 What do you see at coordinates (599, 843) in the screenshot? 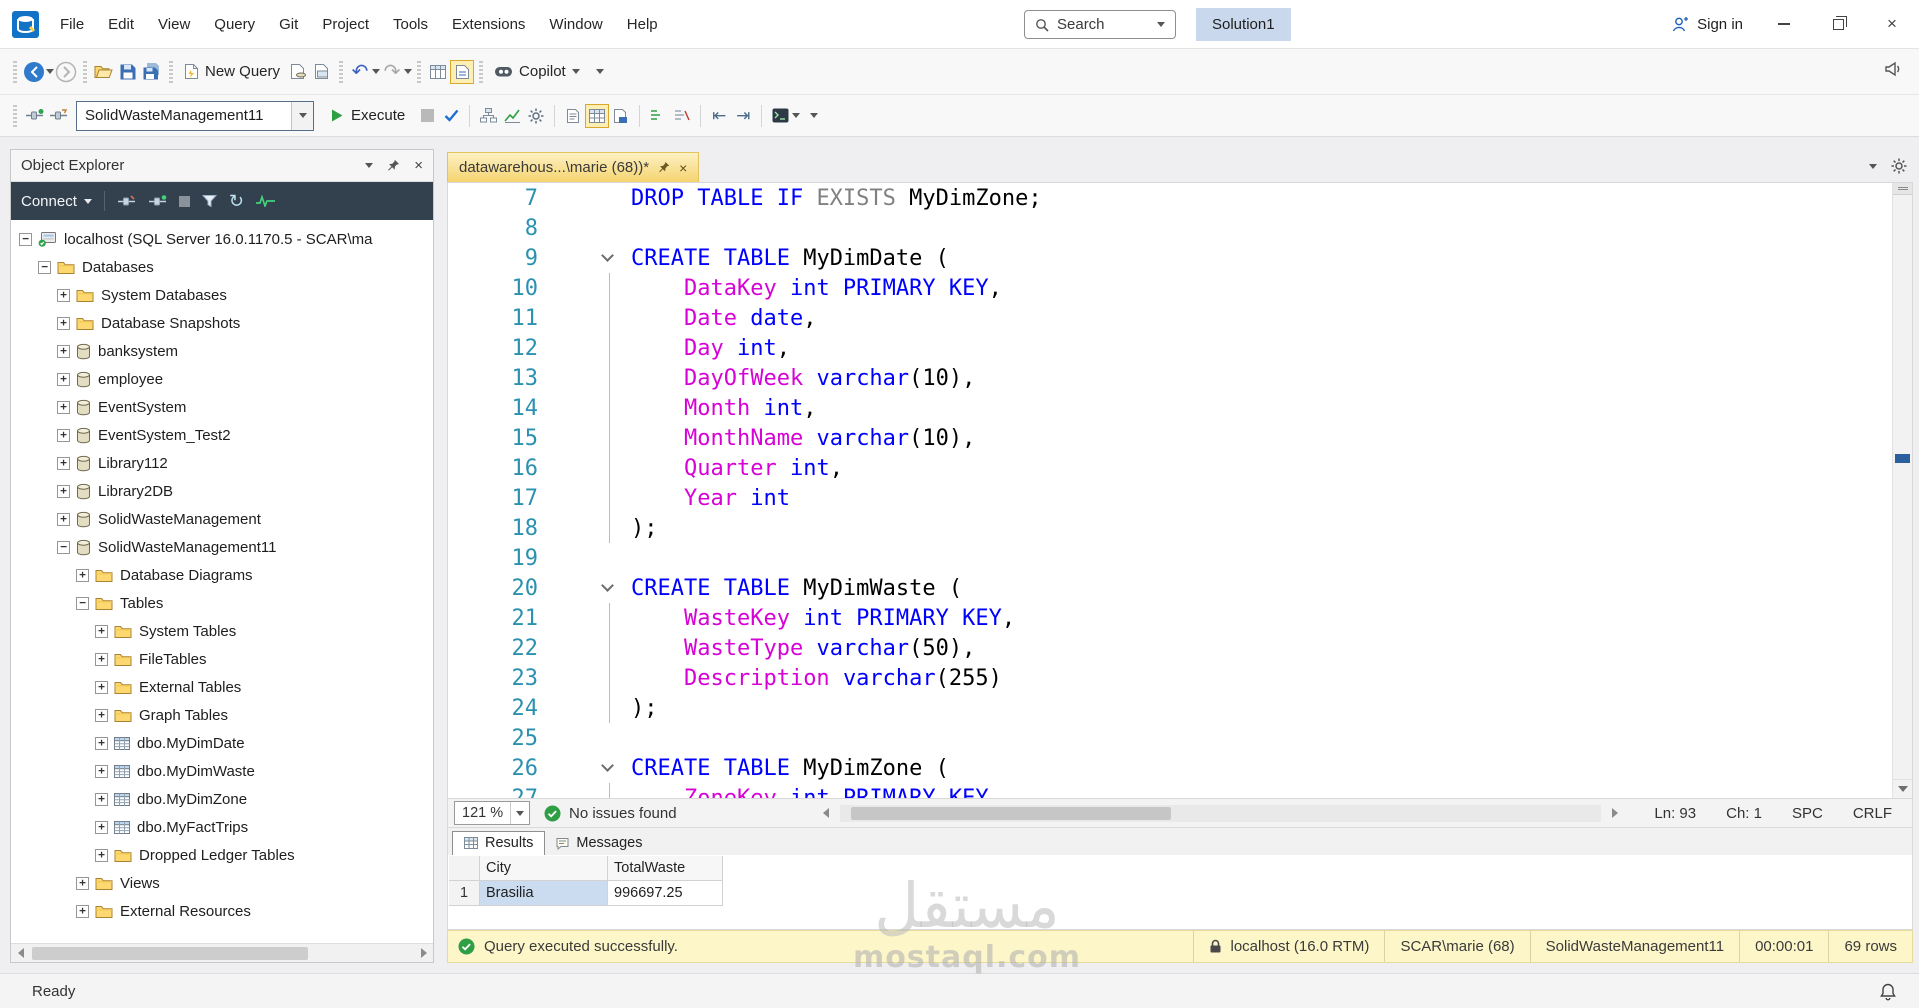
I see `tab-messages: Messages` at bounding box center [599, 843].